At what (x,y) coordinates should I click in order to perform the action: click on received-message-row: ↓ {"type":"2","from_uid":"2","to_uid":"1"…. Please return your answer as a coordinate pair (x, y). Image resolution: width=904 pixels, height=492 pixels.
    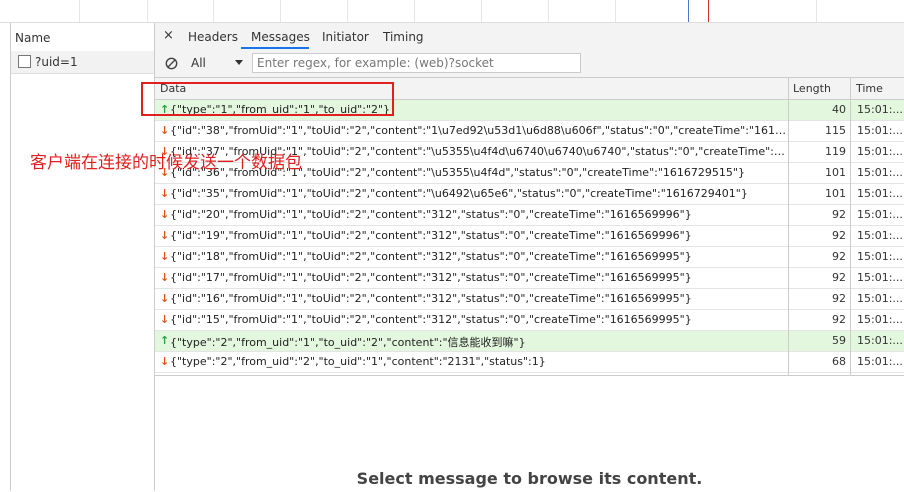
    Looking at the image, I should click on (529, 362).